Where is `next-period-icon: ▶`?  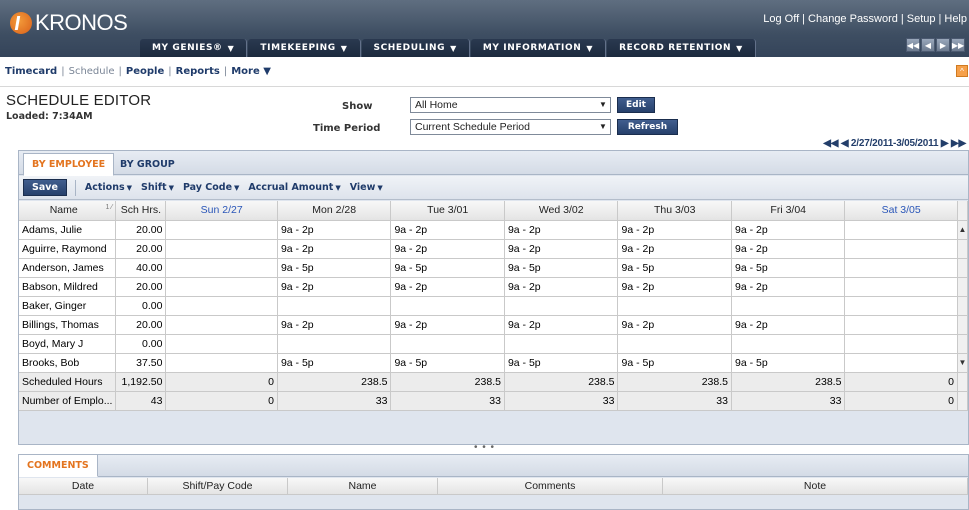 next-period-icon: ▶ is located at coordinates (945, 143).